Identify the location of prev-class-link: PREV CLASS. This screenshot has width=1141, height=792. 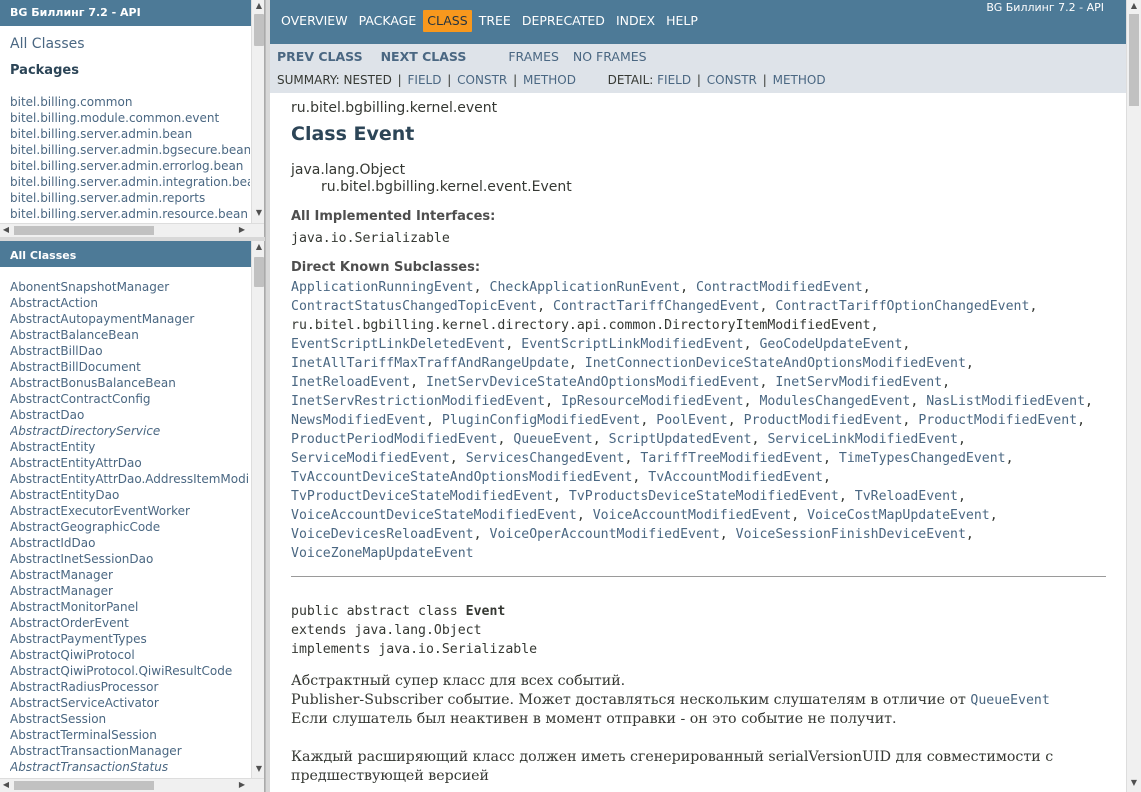
(320, 56).